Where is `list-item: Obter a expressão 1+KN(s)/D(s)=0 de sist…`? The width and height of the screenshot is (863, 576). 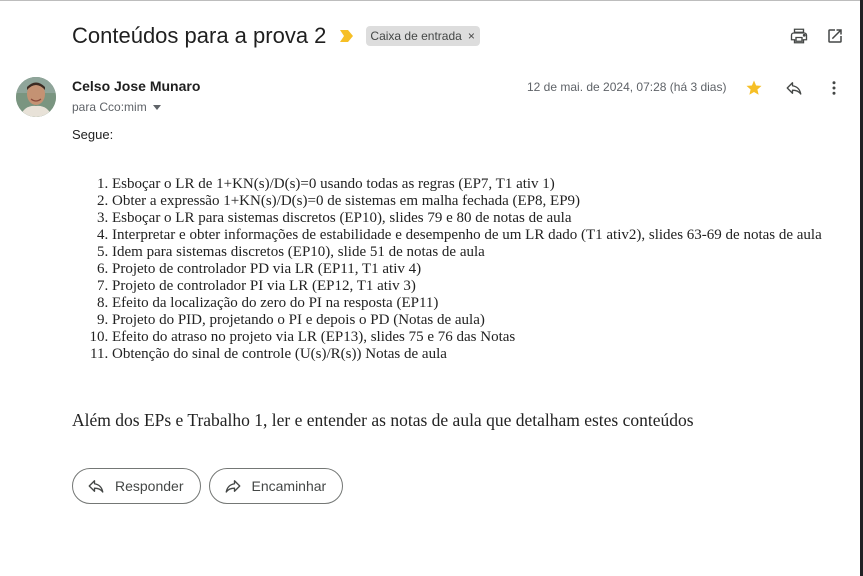 list-item: Obter a expressão 1+KN(s)/D(s)=0 de sist… is located at coordinates (487, 201).